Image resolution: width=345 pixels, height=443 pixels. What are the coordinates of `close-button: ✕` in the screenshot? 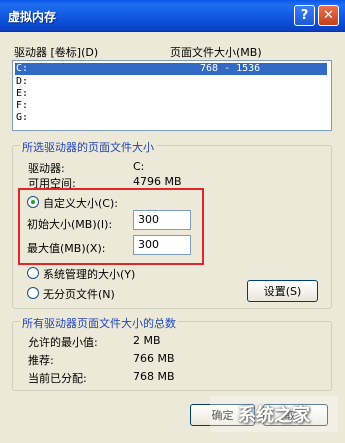 It's located at (328, 15).